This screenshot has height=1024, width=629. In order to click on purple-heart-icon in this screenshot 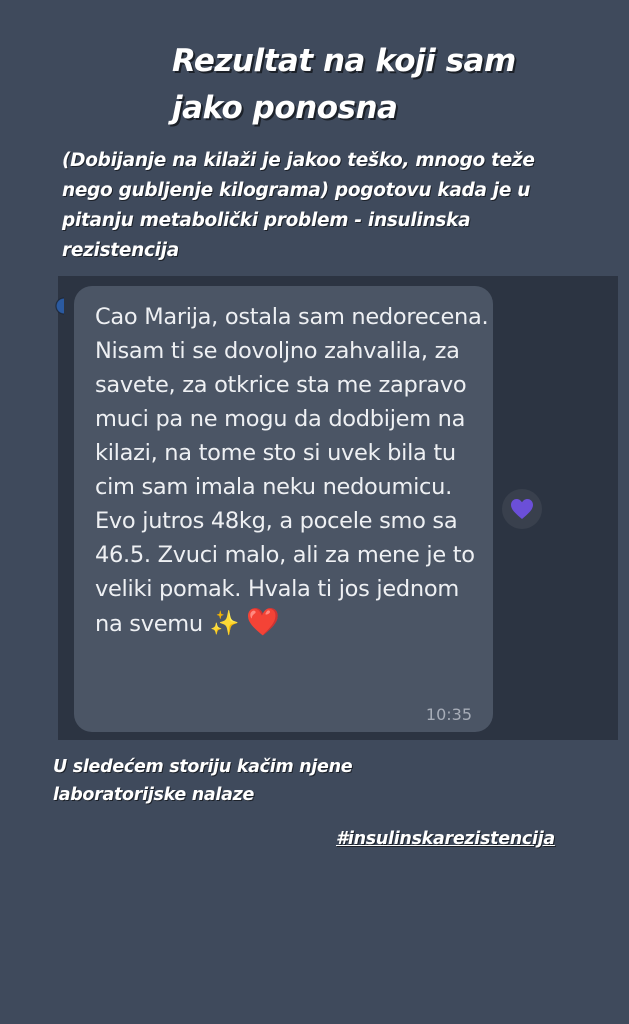, I will do `click(522, 509)`.